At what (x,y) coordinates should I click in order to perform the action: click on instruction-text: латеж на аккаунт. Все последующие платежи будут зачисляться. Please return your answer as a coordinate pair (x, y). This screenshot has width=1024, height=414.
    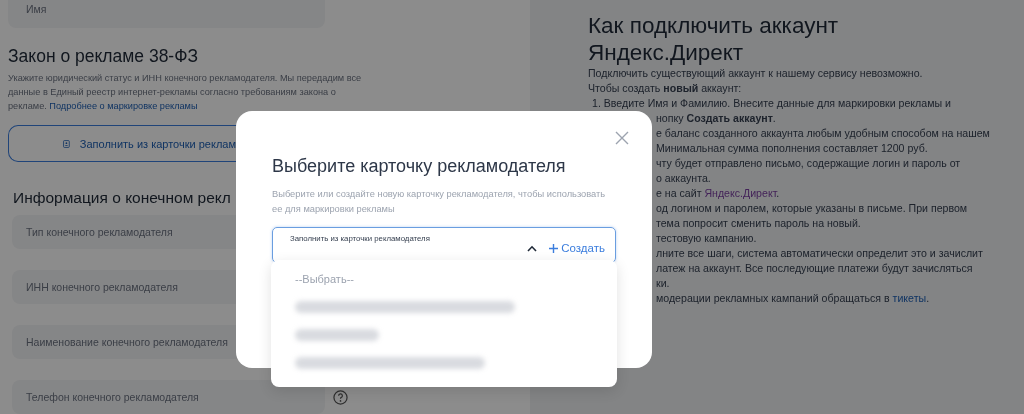
    Looking at the image, I should click on (814, 268).